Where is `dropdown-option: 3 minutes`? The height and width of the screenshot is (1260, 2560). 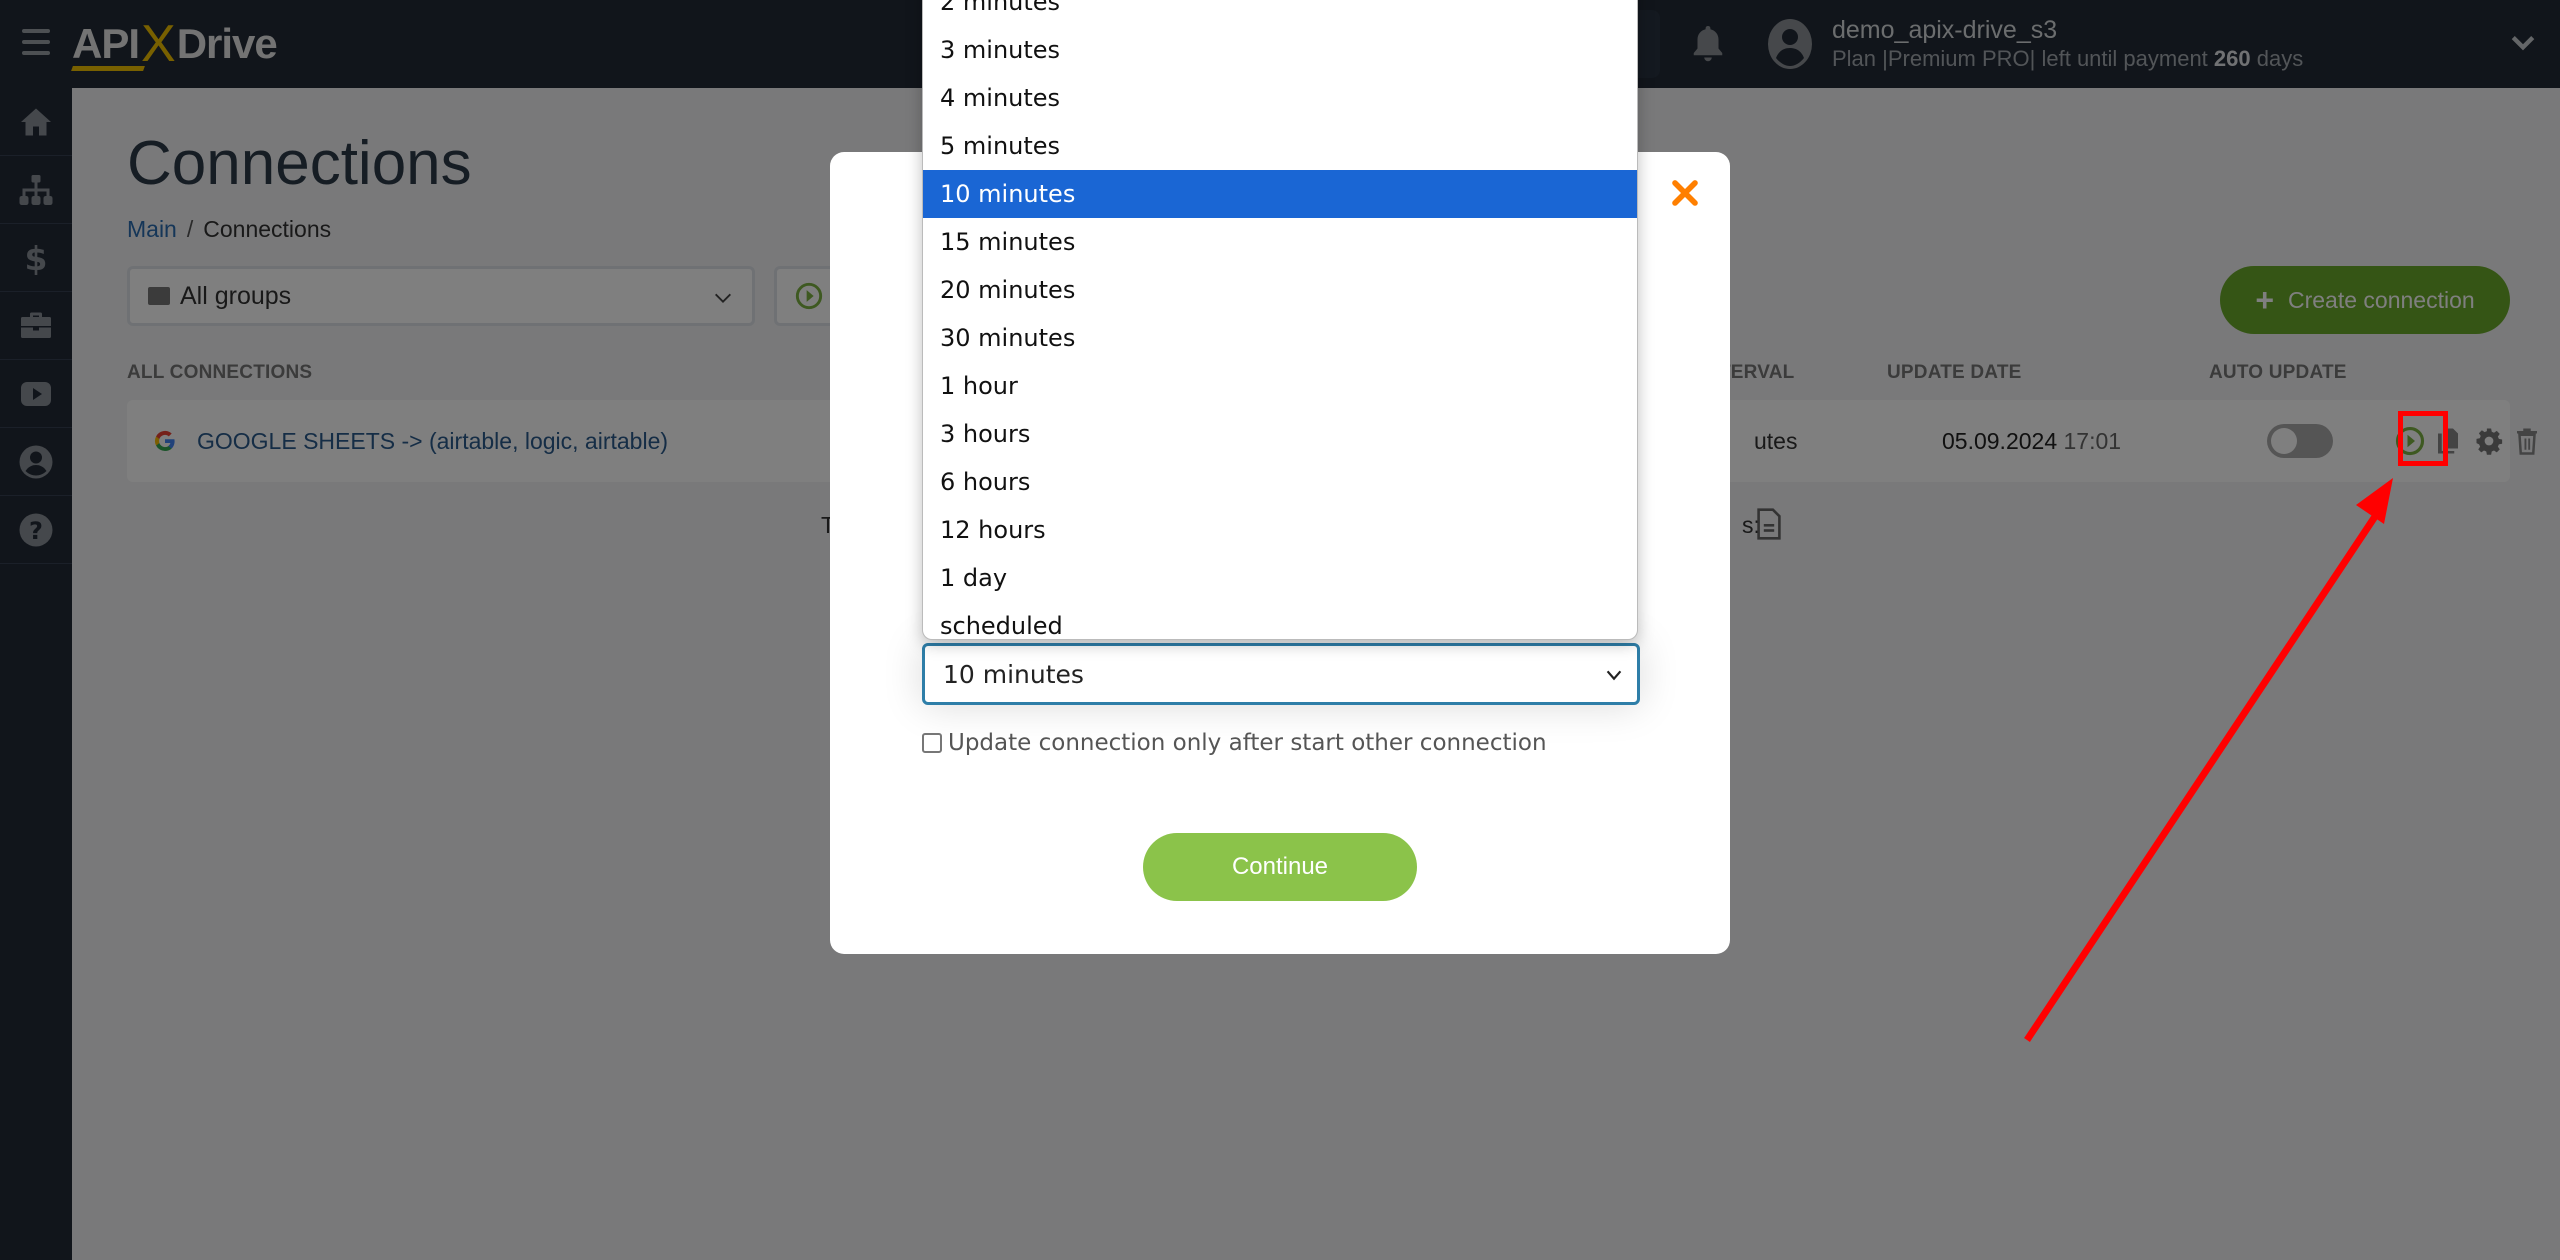 dropdown-option: 3 minutes is located at coordinates (1280, 50).